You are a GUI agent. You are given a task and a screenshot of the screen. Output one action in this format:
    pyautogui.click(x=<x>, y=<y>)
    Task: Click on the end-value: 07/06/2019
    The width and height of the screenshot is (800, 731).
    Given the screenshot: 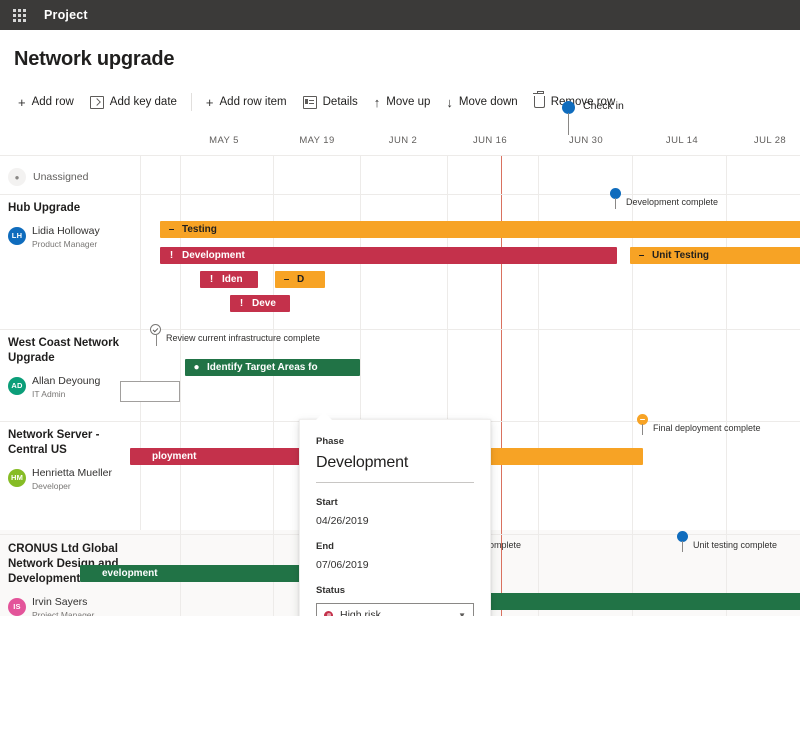 What is the action you would take?
    pyautogui.click(x=342, y=565)
    